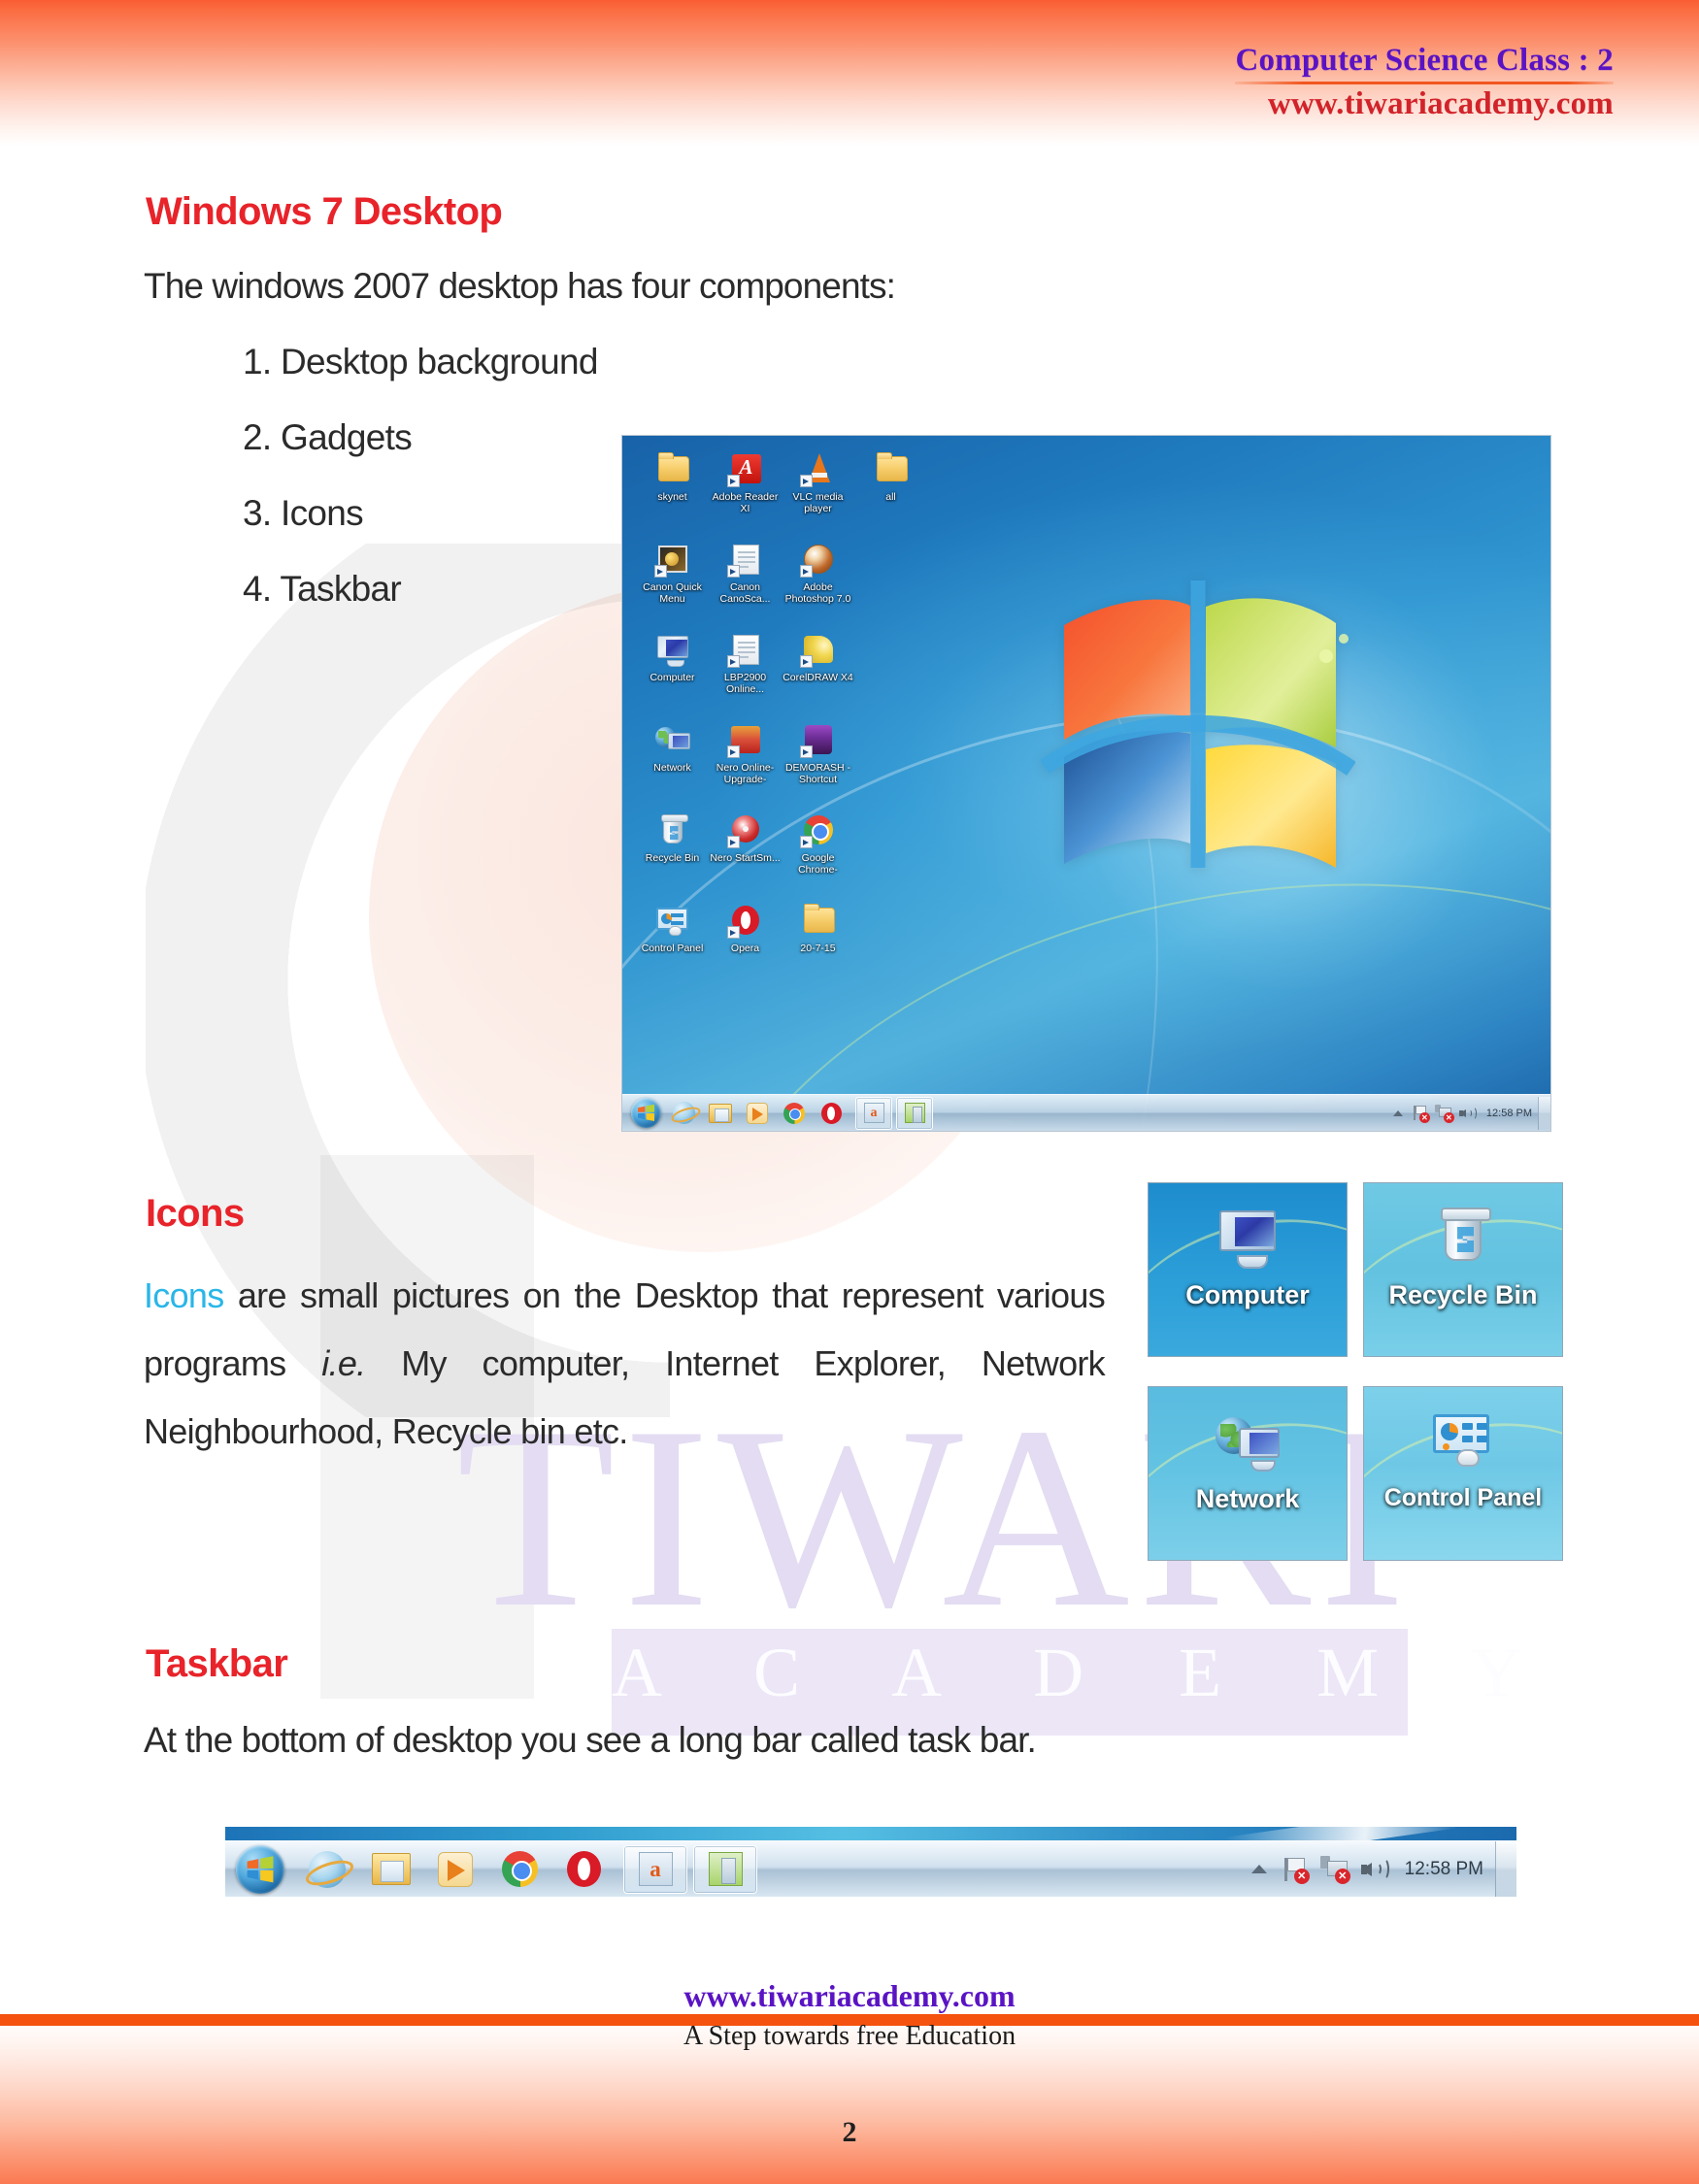  Describe the element at coordinates (672, 560) in the screenshot. I see `photo-frame-icon` at that location.